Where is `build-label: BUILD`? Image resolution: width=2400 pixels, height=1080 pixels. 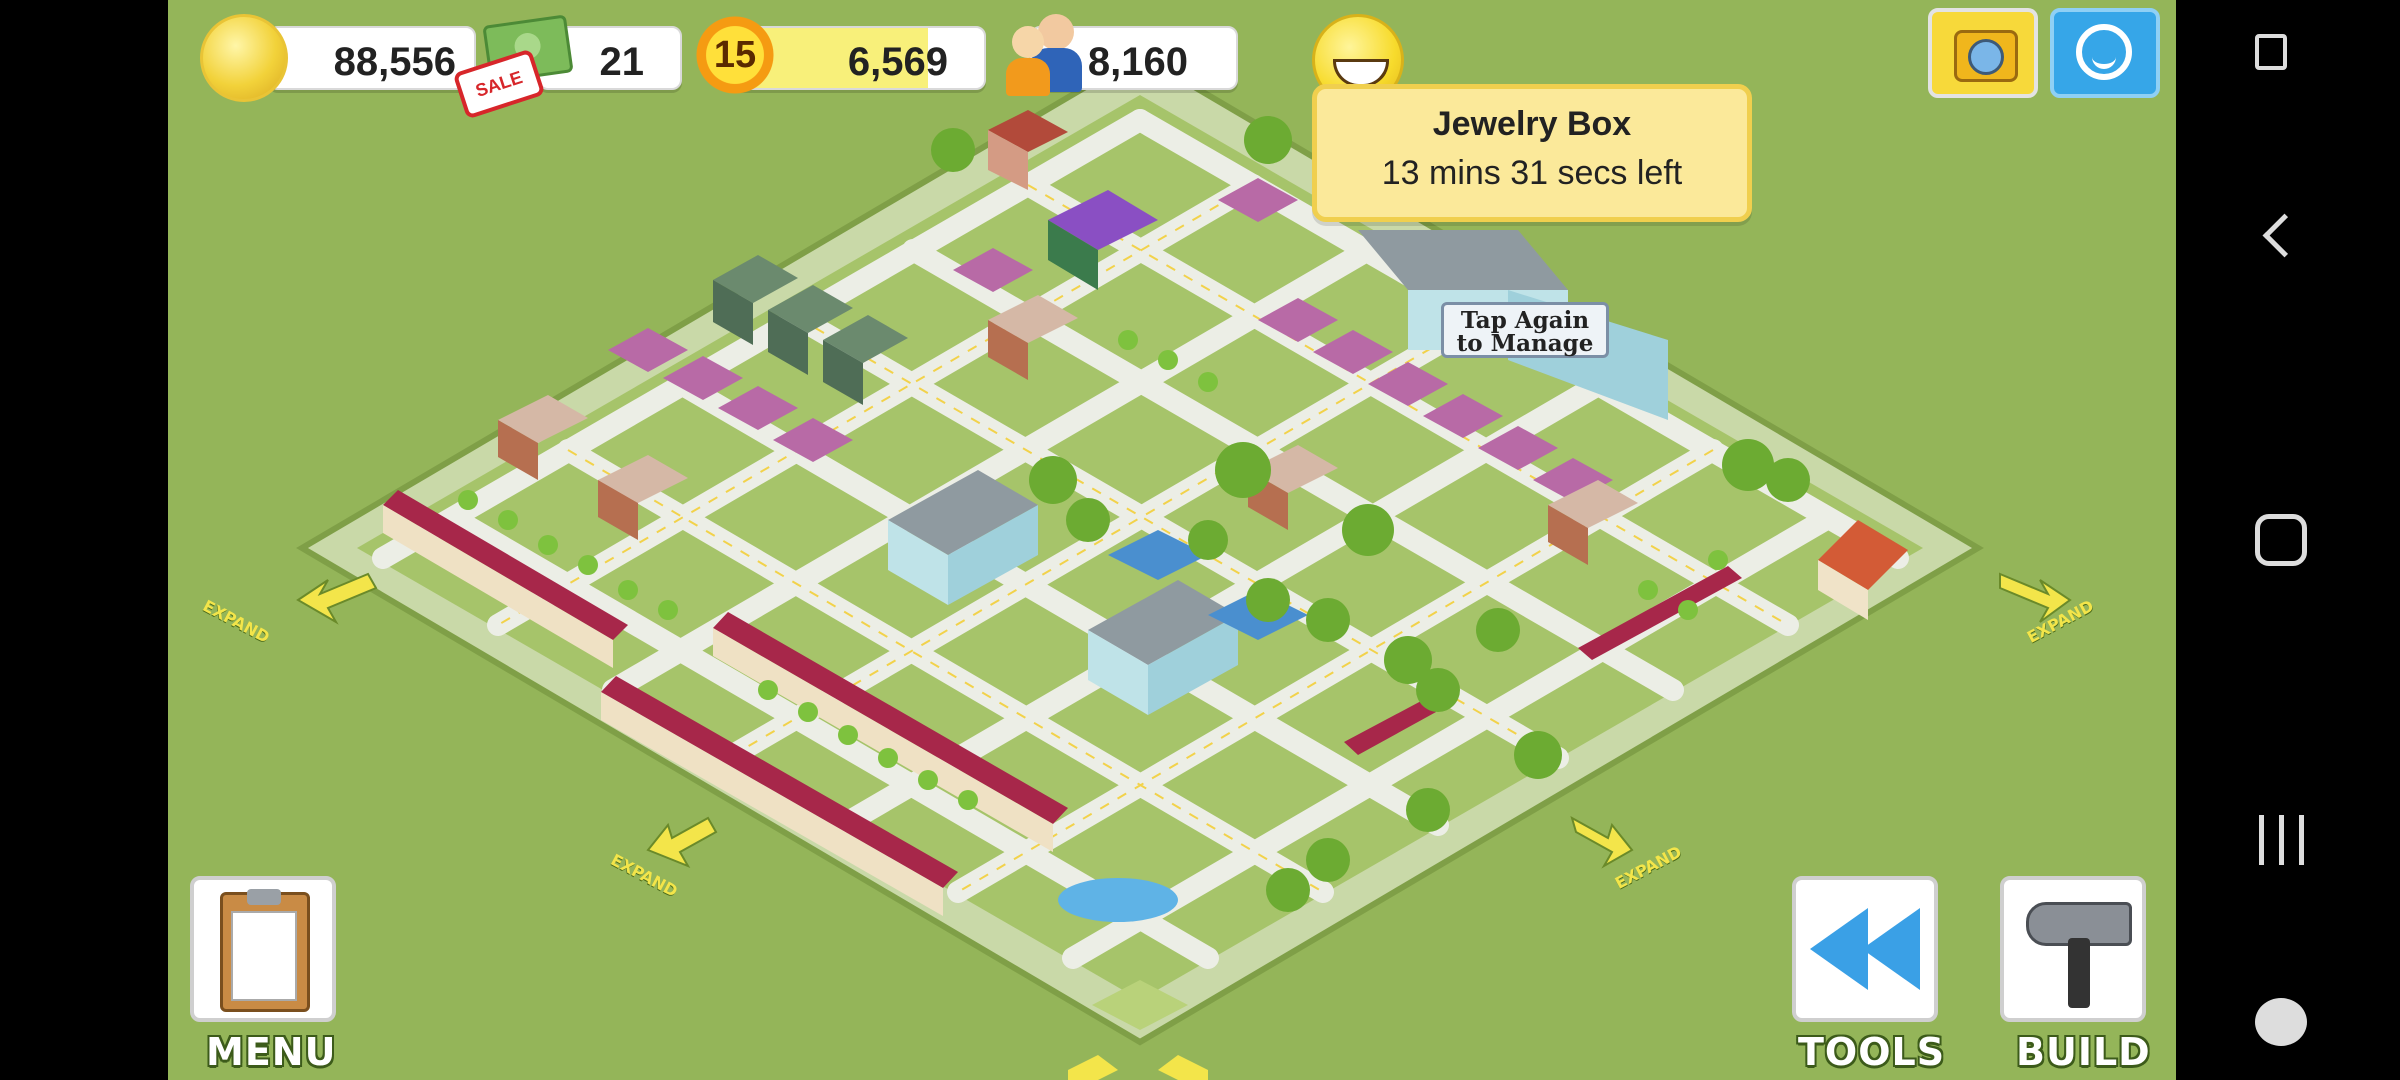
build-label: BUILD is located at coordinates (2083, 1052).